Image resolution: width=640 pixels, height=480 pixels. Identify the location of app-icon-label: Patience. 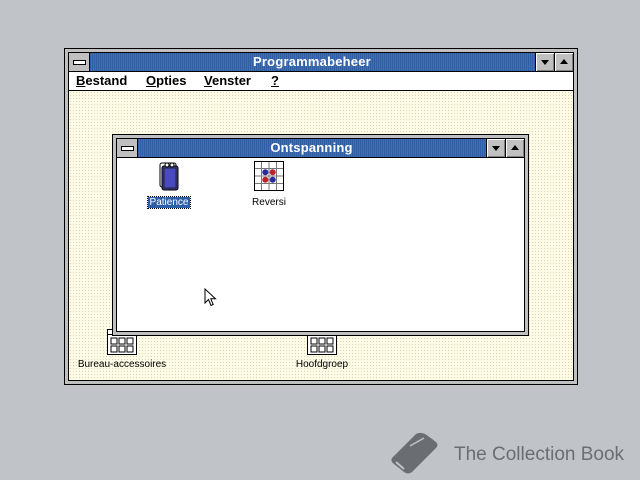
(169, 202).